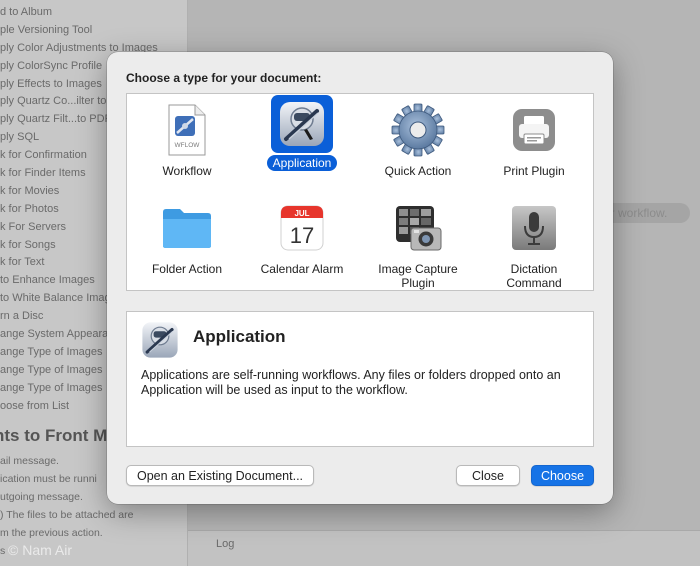 The image size is (700, 566). I want to click on type-application: Application, so click(302, 133).